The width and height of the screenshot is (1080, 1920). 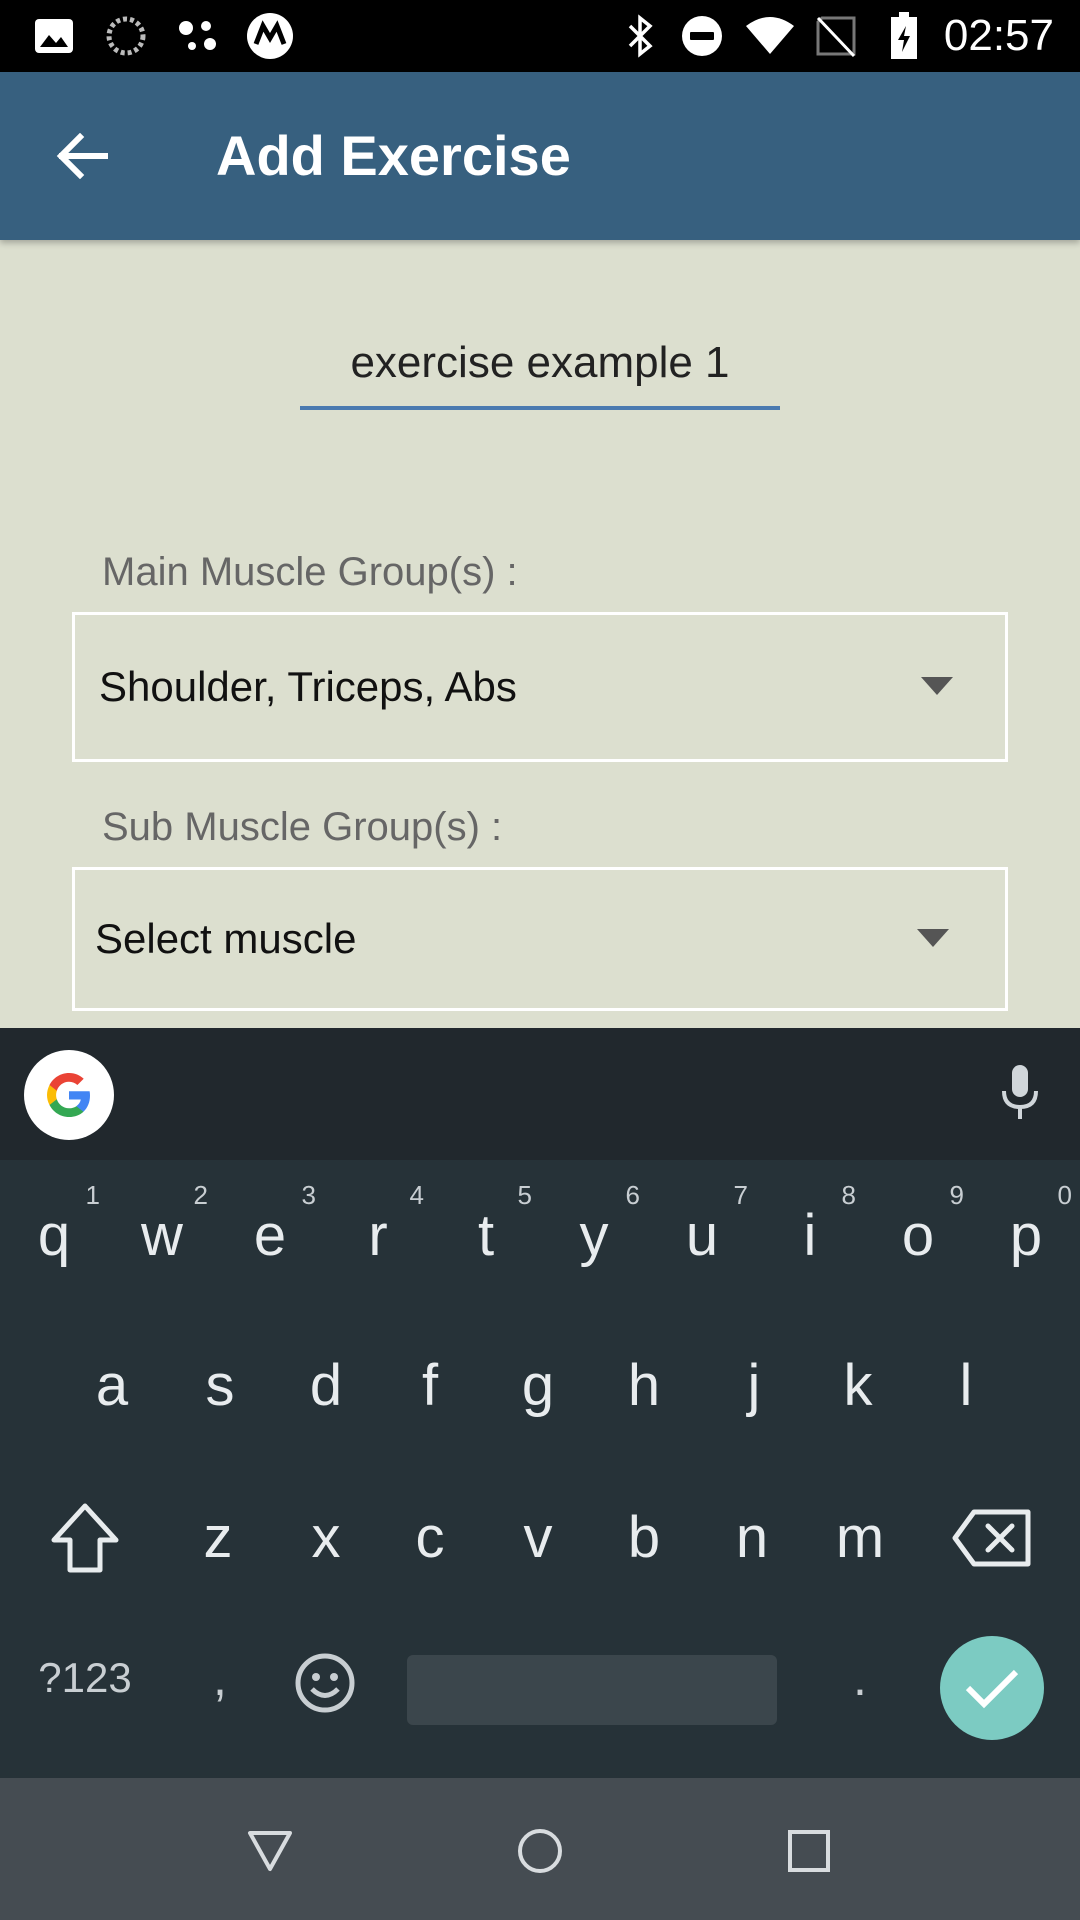 I want to click on keyboard-suggestion-bar, so click(x=540, y=1094).